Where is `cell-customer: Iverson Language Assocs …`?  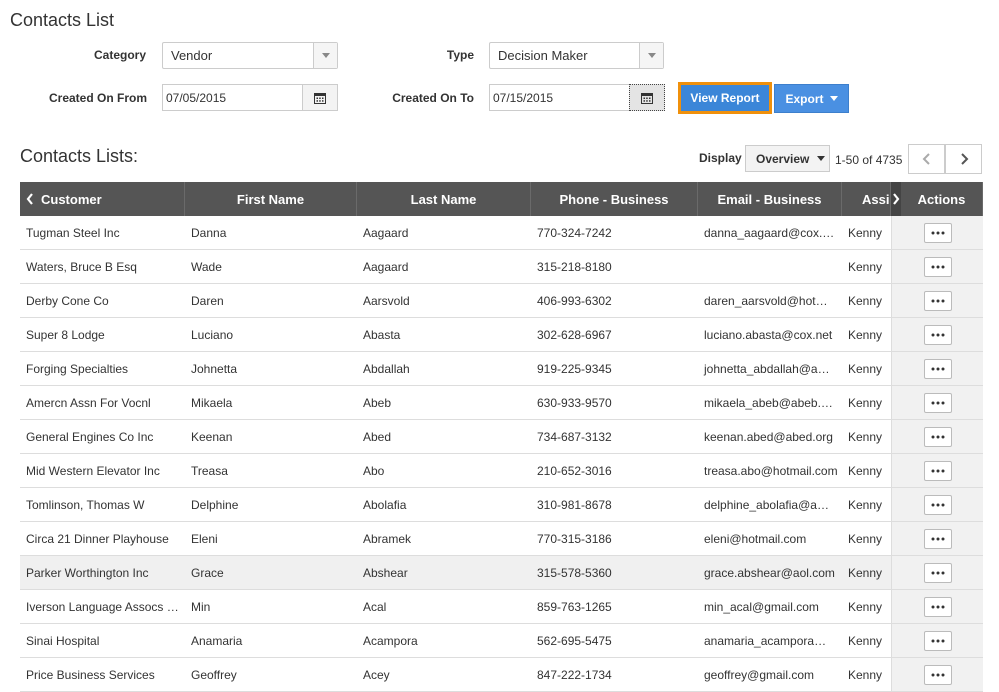
cell-customer: Iverson Language Assocs … is located at coordinates (102, 606).